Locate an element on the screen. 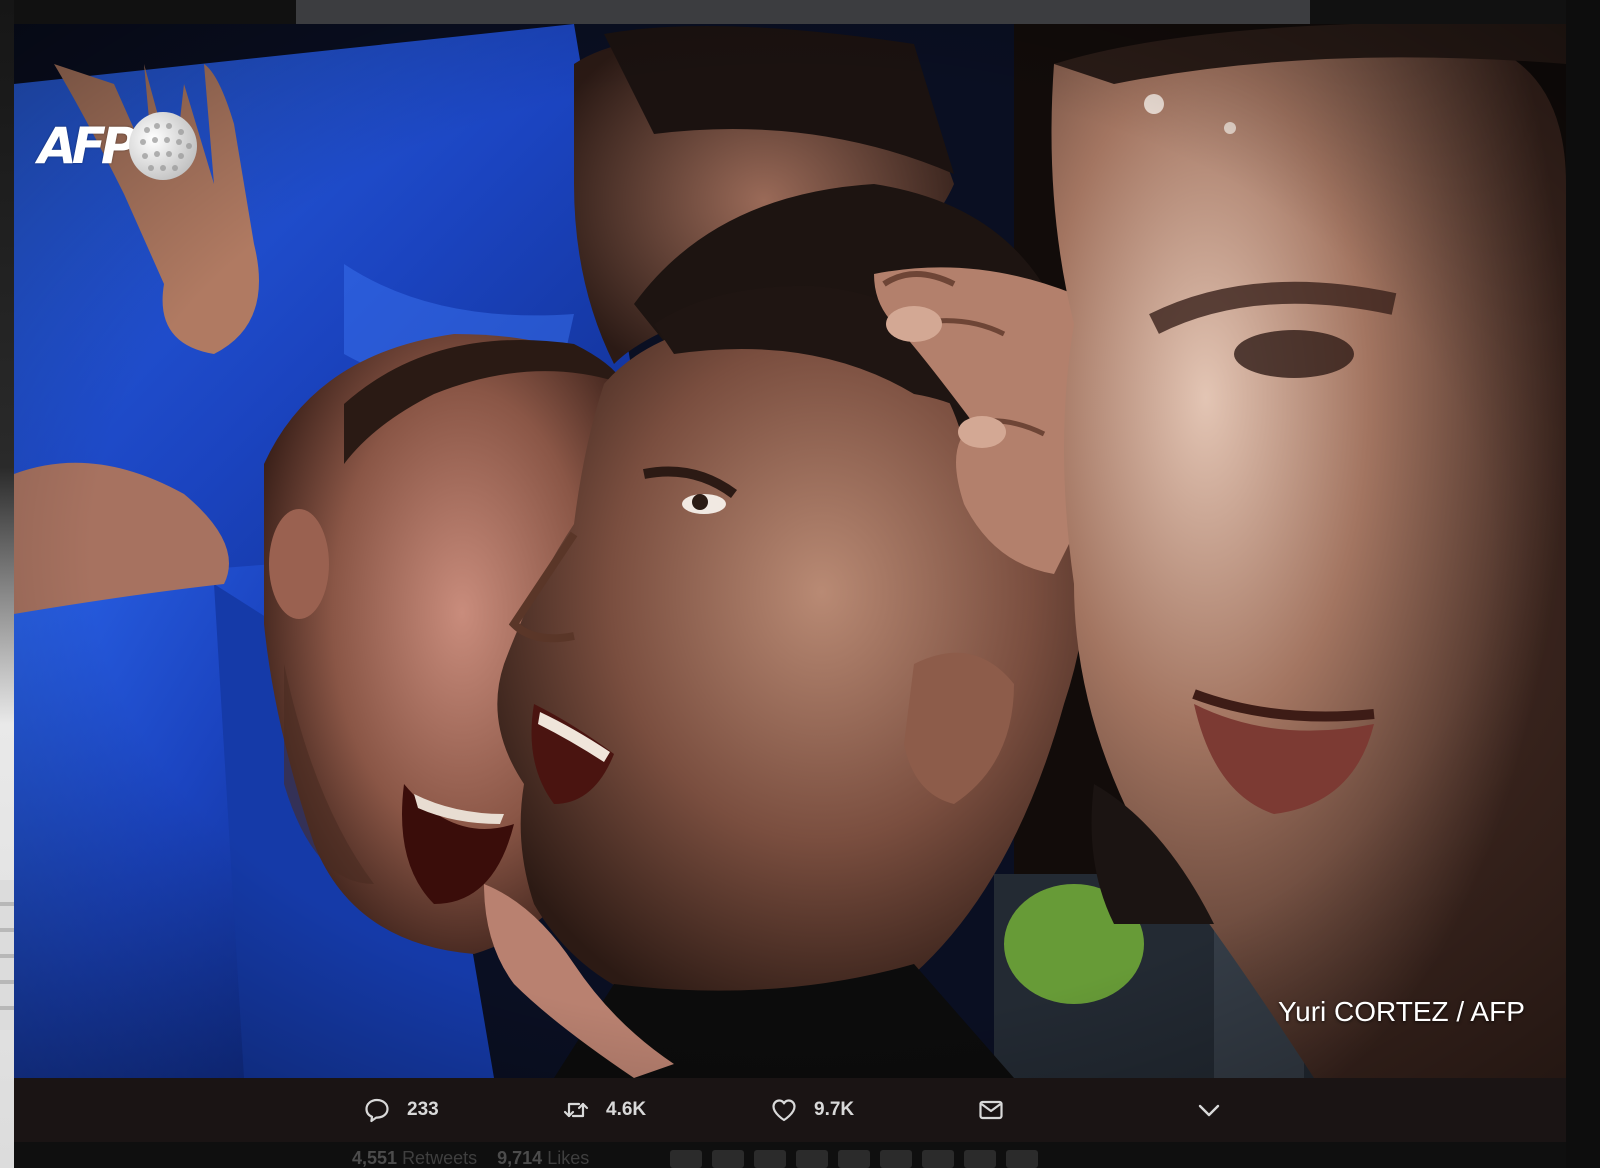  liker-avatars is located at coordinates (854, 1159).